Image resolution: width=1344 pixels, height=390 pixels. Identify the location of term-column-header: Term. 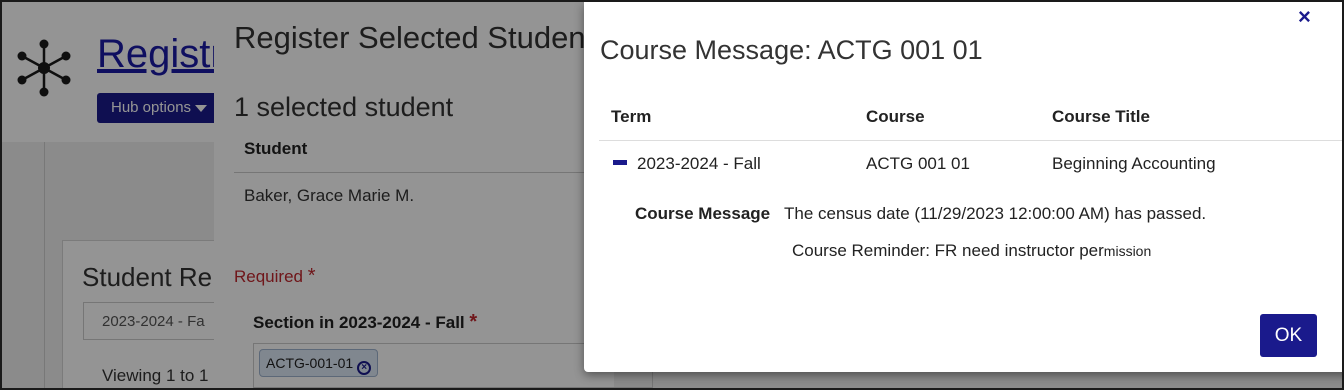
(631, 116).